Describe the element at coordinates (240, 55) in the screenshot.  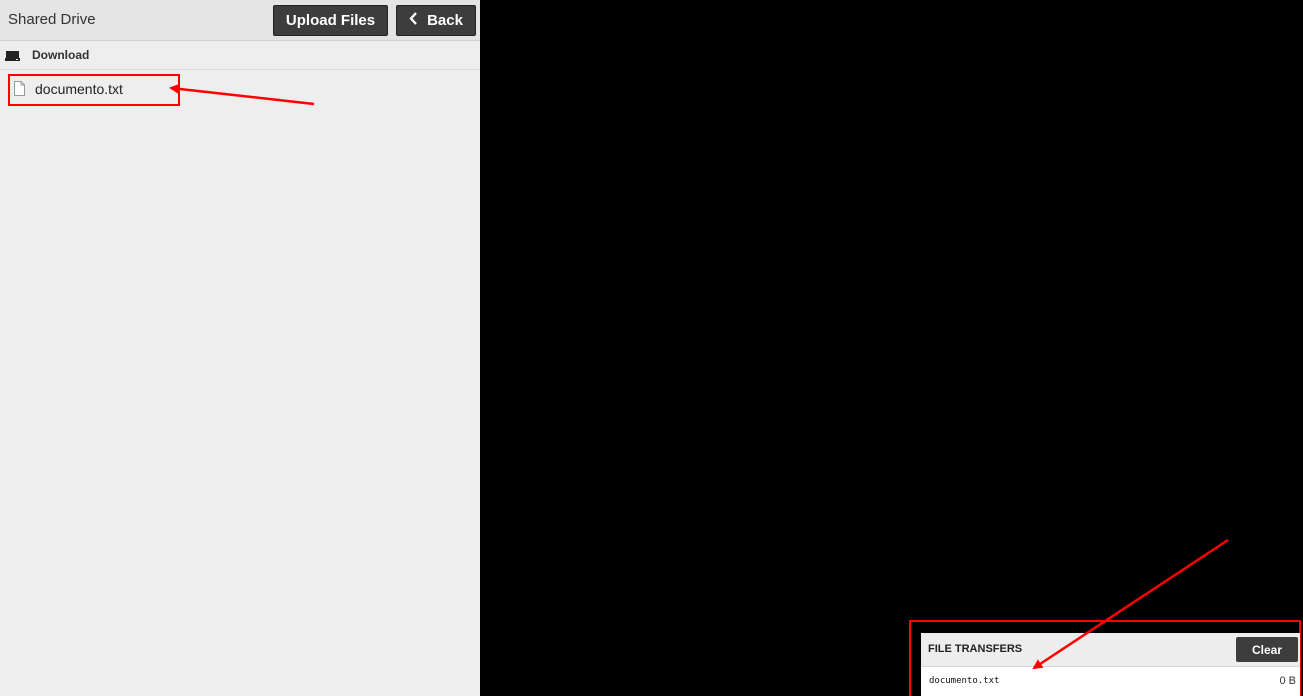
I see `breadcrumb: Download` at that location.